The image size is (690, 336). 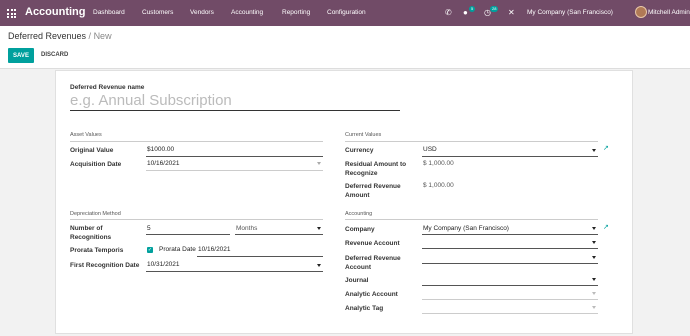 I want to click on company-underline, so click(x=510, y=234).